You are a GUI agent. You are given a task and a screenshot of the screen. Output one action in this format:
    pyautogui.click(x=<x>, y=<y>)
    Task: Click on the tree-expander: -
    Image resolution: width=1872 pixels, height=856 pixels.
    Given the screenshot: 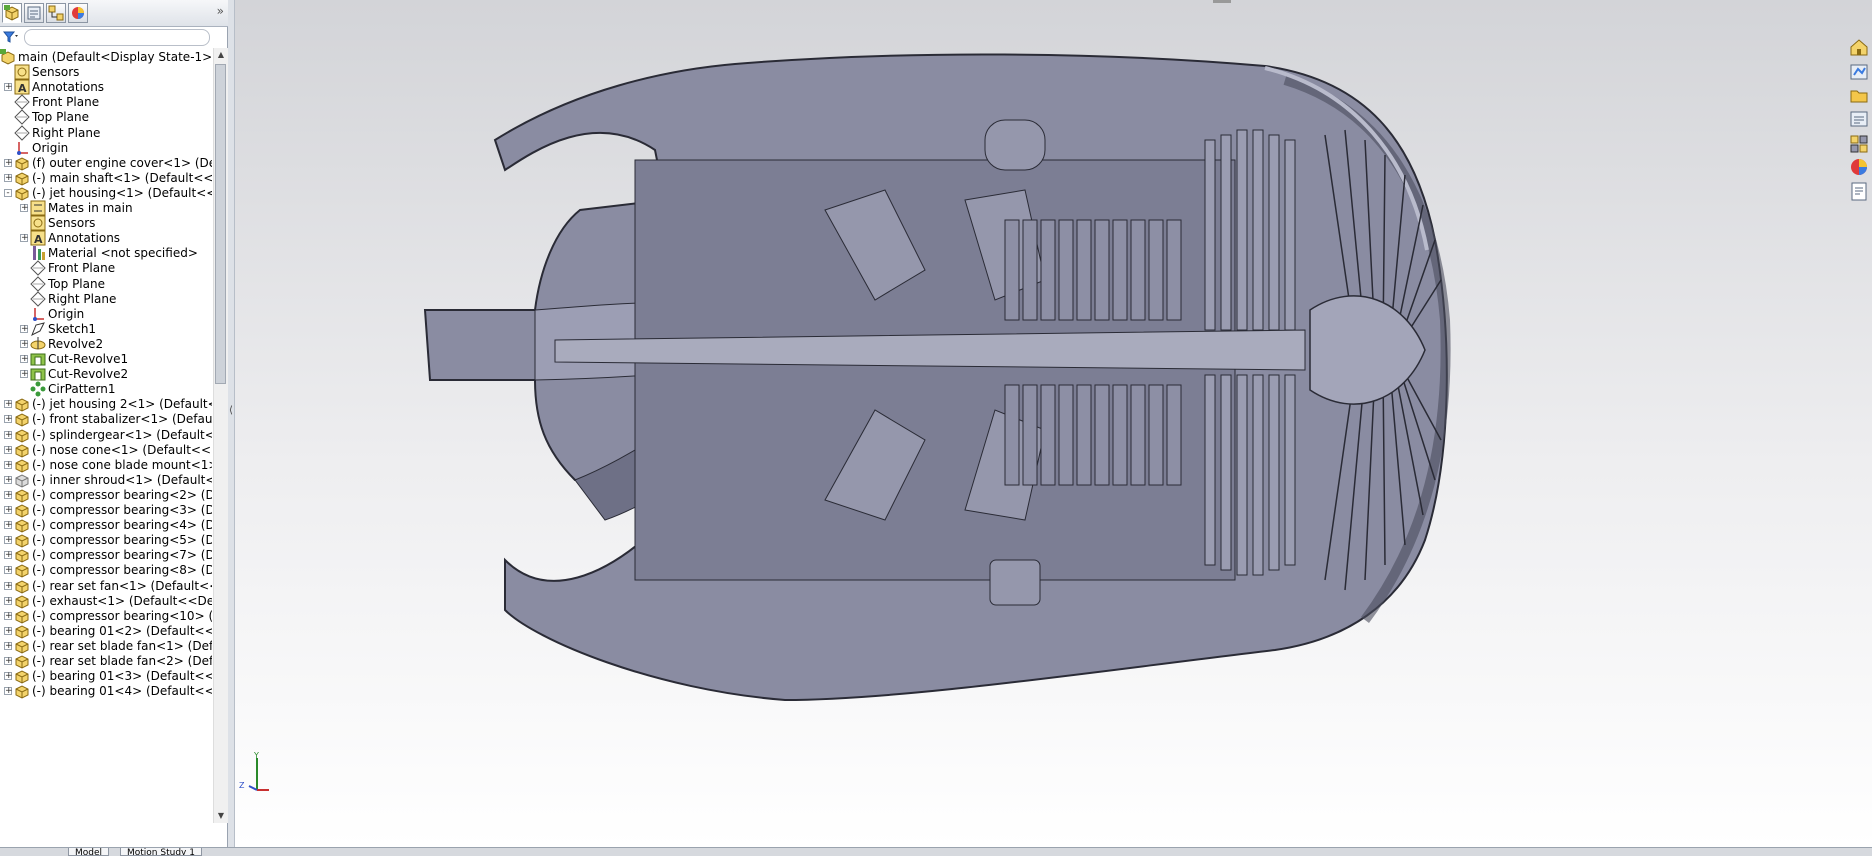 What is the action you would take?
    pyautogui.click(x=8, y=192)
    